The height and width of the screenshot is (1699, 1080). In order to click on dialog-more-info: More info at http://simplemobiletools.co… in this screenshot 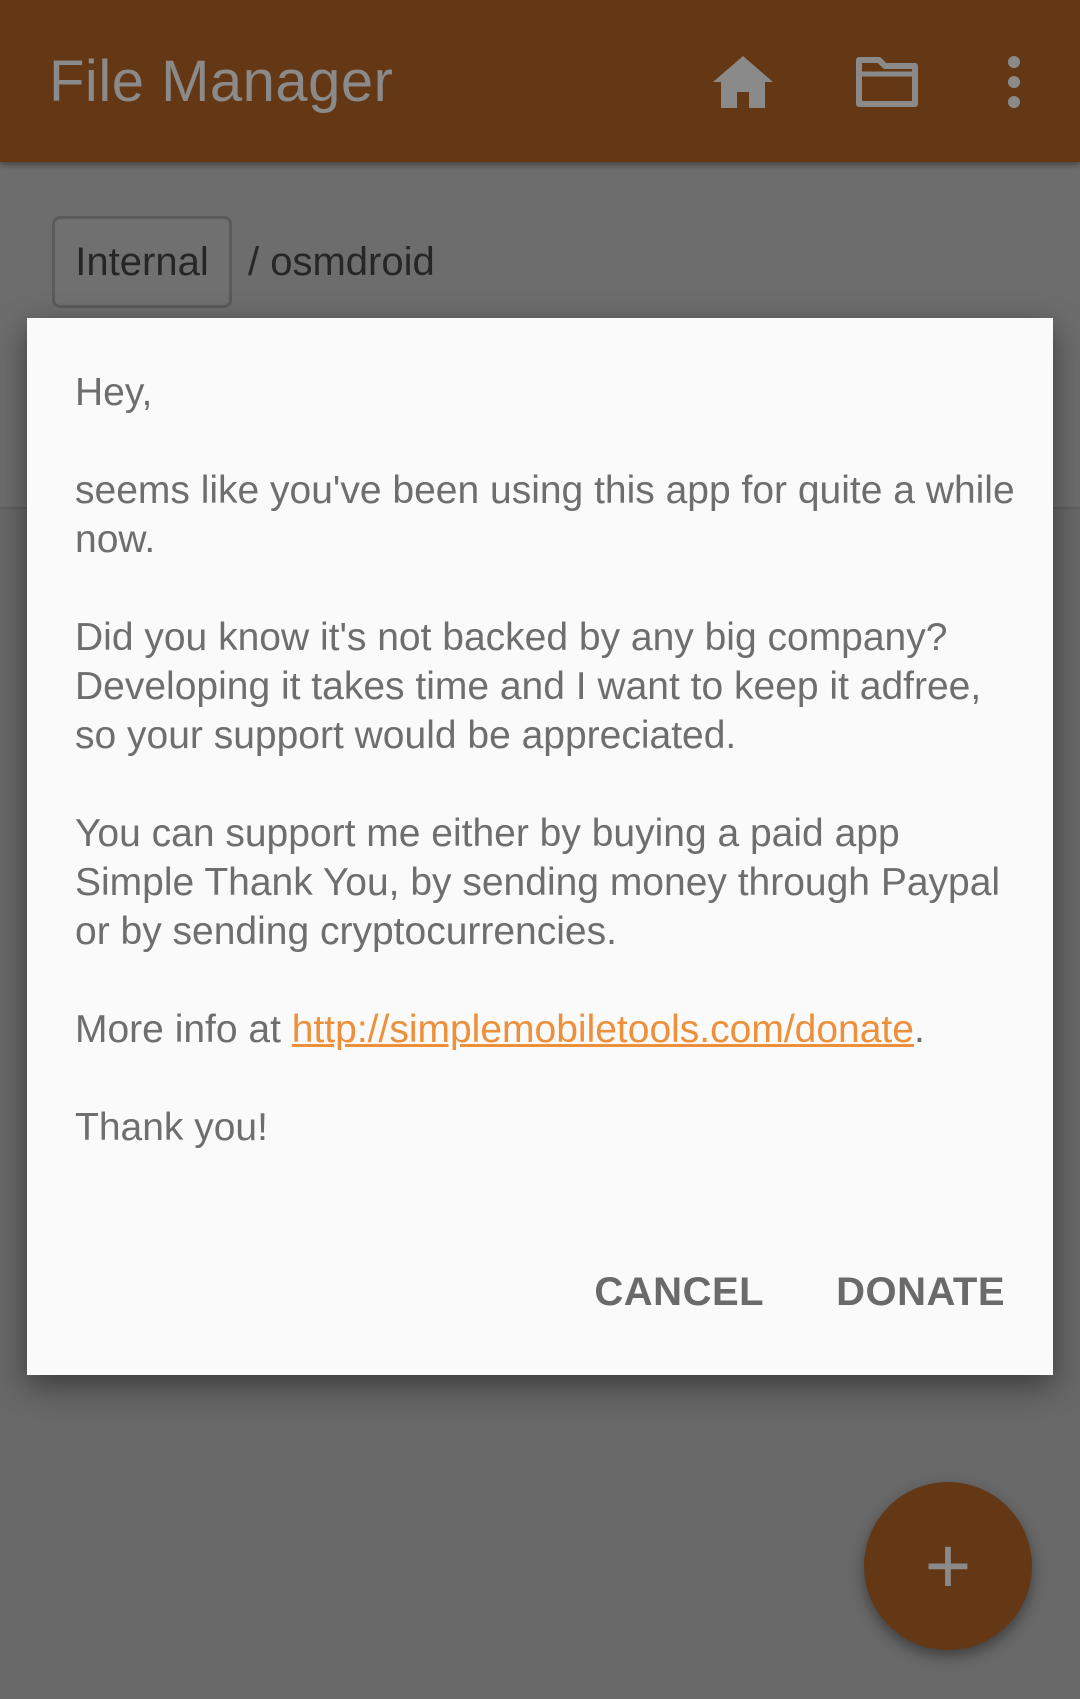, I will do `click(545, 1029)`.